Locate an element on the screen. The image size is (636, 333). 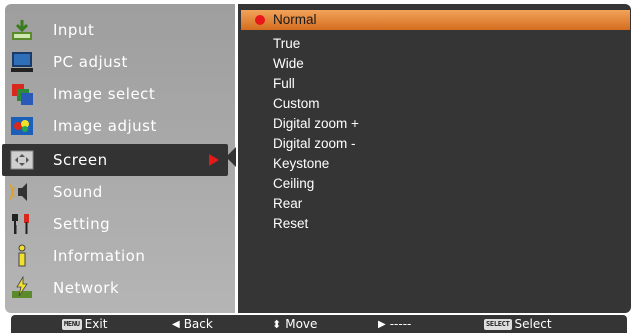
network-icon is located at coordinates (22, 287).